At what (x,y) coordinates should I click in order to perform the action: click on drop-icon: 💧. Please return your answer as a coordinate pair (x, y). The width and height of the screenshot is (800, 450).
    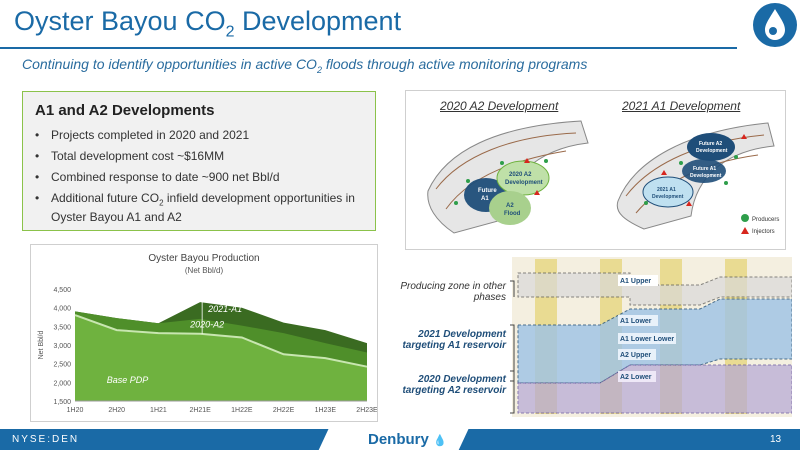
    Looking at the image, I should click on (440, 441).